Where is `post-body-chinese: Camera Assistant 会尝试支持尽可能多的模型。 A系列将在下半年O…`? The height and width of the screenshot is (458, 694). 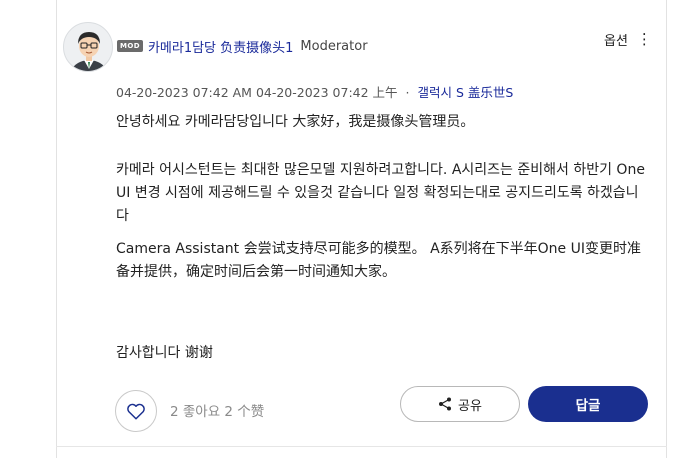 post-body-chinese: Camera Assistant 会尝试支持尽可能多的模型。 A系列将在下半年O… is located at coordinates (378, 260).